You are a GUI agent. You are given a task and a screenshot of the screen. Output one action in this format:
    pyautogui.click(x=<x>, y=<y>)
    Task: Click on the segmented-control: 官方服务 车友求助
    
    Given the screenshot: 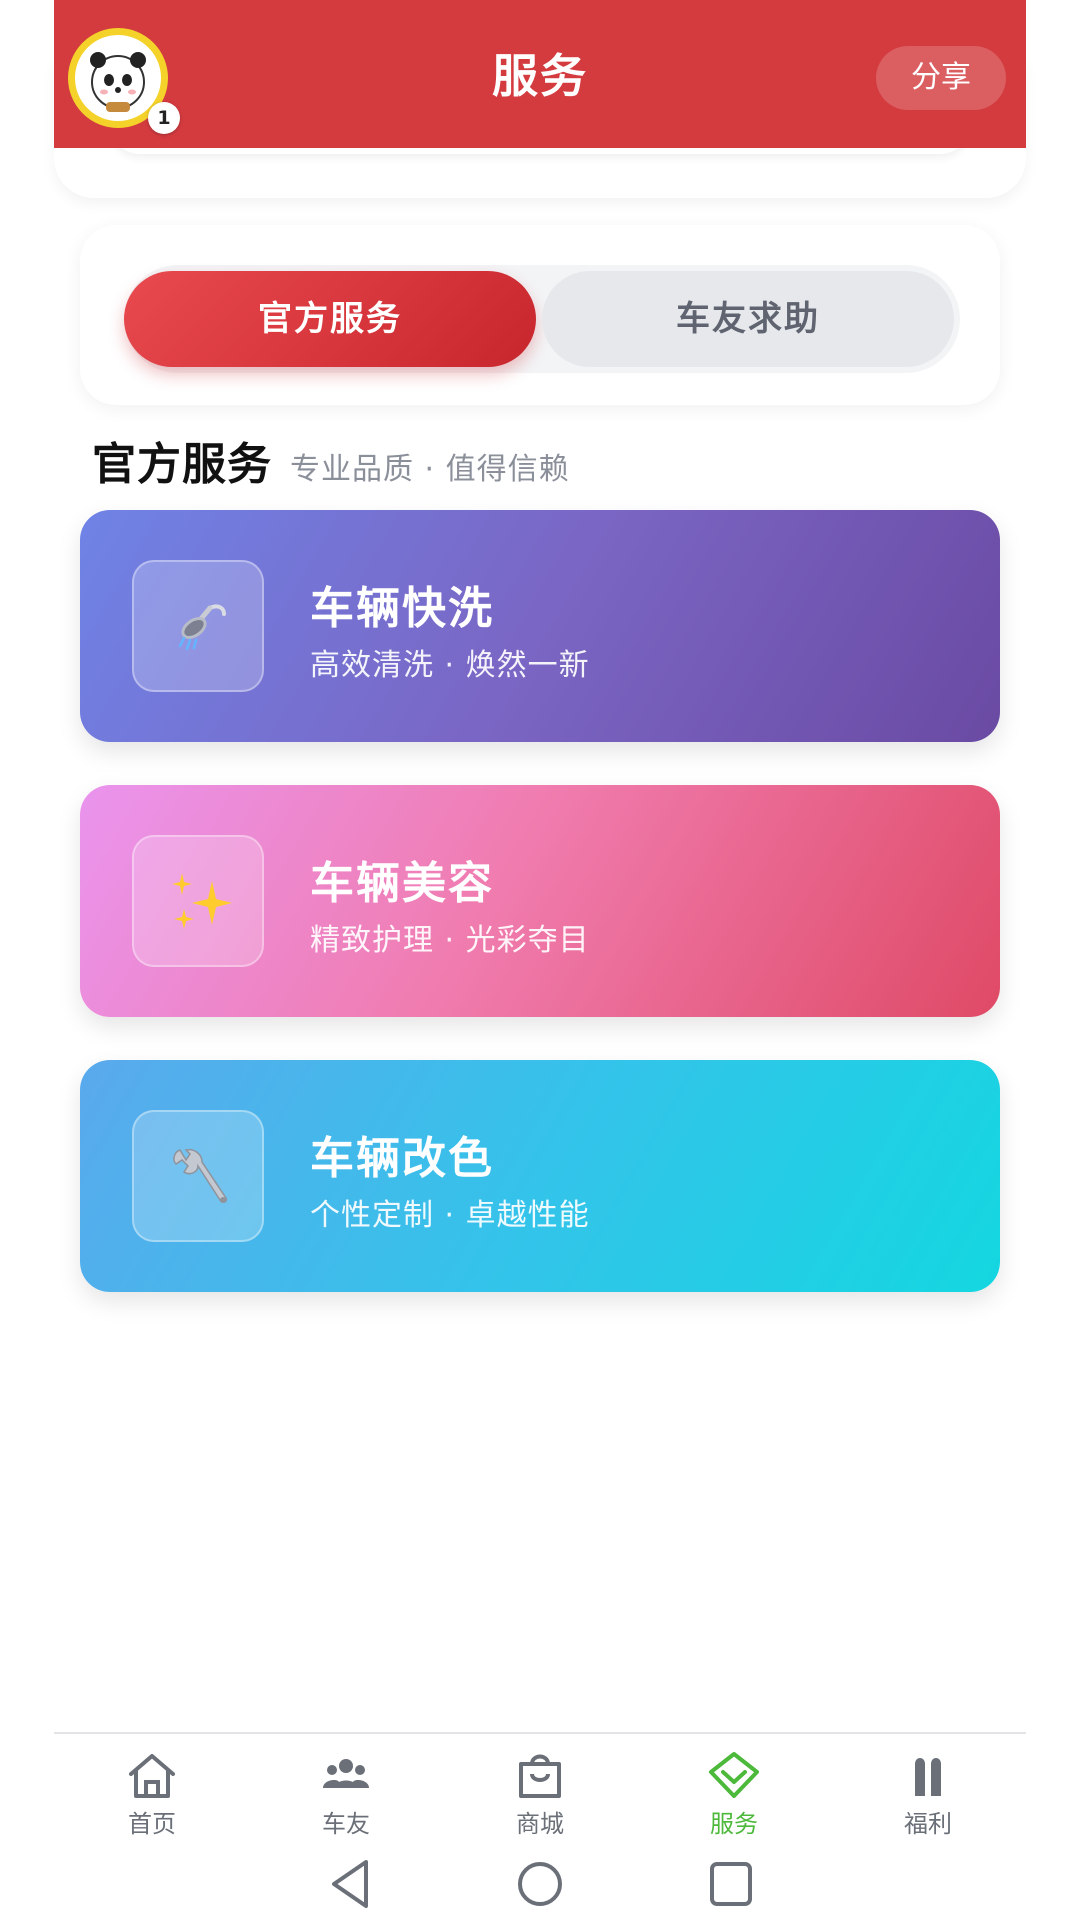 What is the action you would take?
    pyautogui.click(x=542, y=319)
    